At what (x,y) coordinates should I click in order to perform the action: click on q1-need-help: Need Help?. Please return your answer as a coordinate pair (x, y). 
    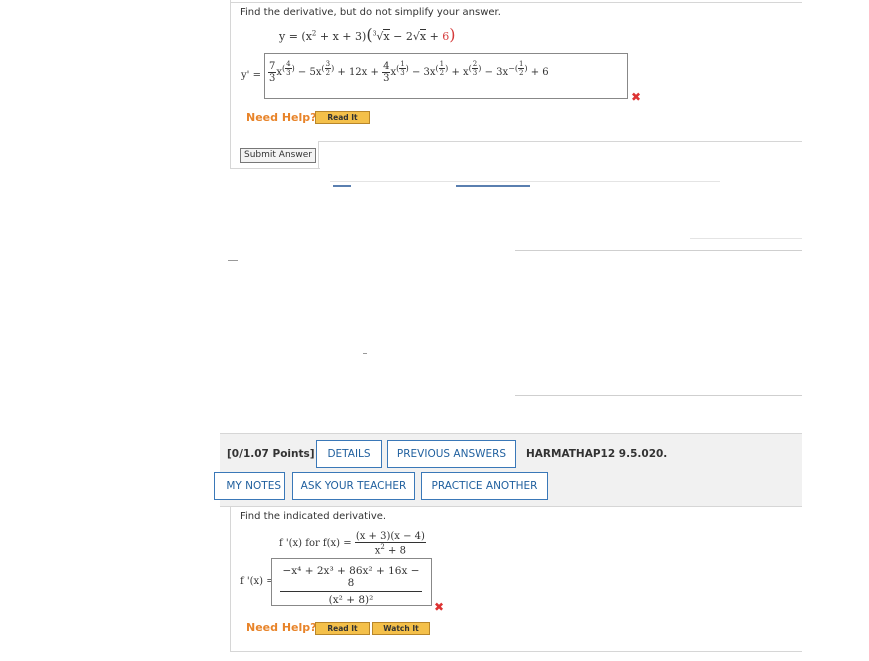
    Looking at the image, I should click on (281, 117).